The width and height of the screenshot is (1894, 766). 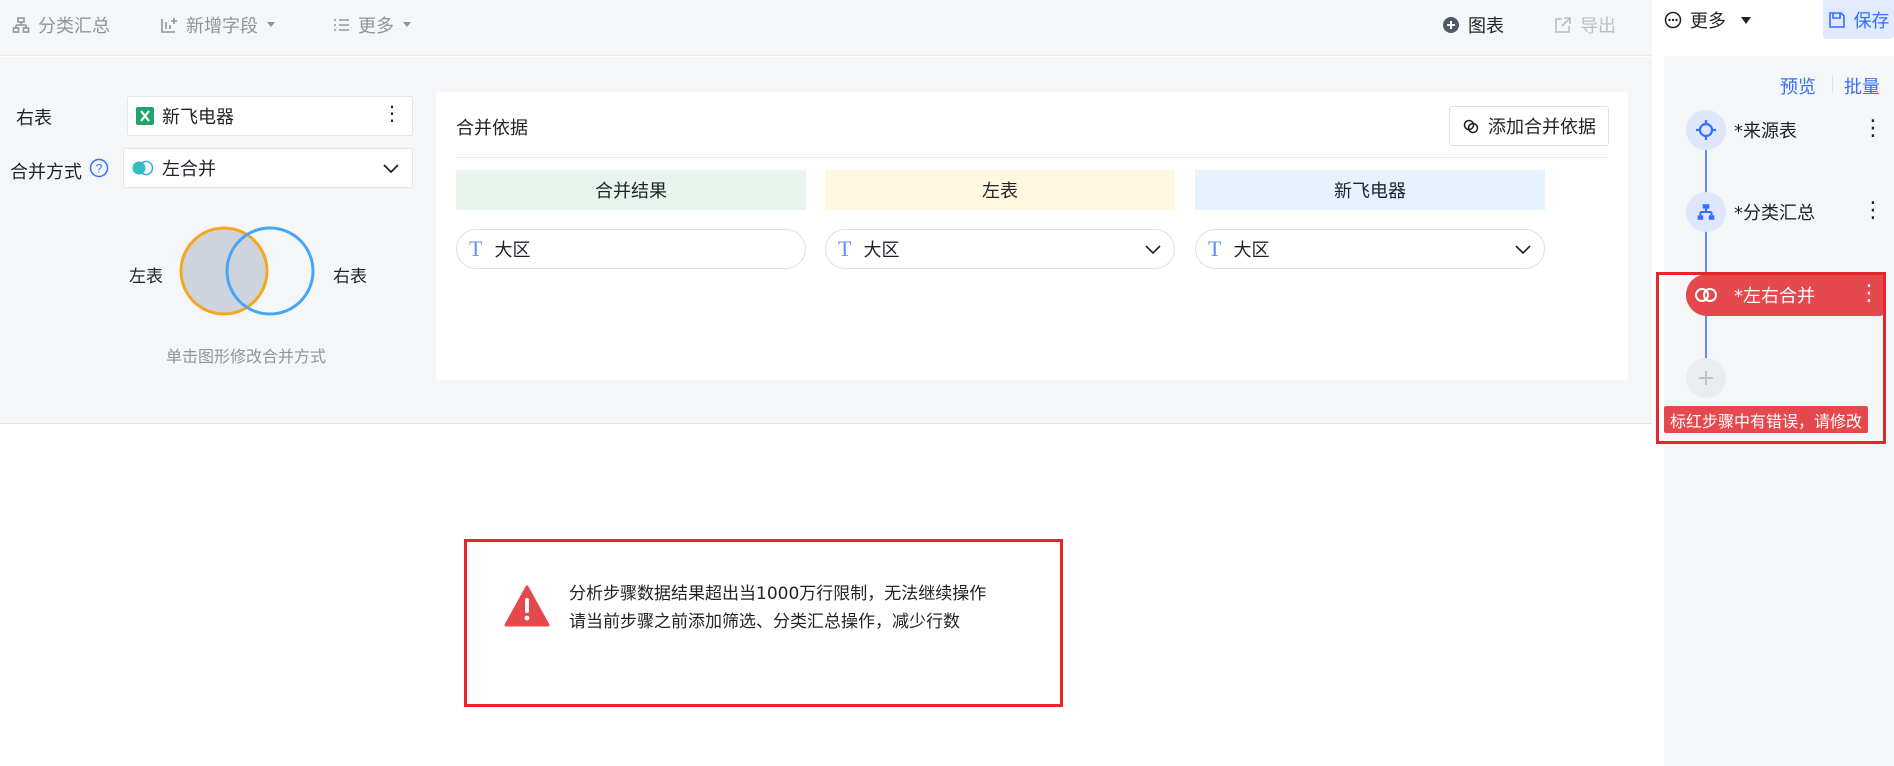 What do you see at coordinates (1706, 212) in the screenshot?
I see `group-icon` at bounding box center [1706, 212].